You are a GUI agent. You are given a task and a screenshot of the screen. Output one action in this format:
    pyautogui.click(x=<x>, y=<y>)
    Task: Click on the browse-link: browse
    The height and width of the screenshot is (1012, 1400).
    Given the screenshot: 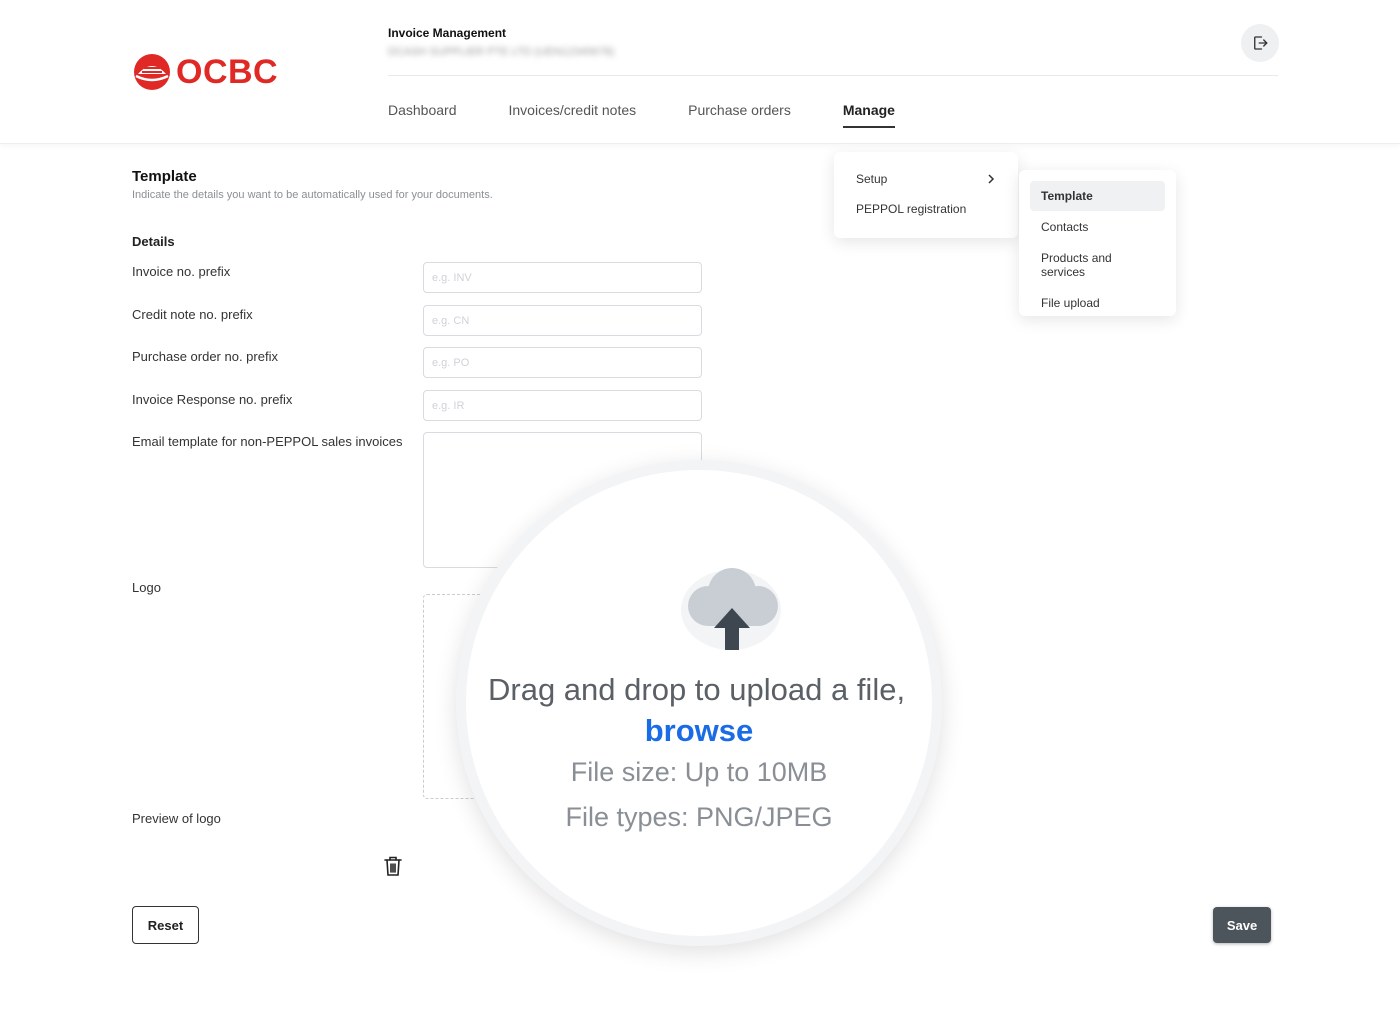 What is the action you would take?
    pyautogui.click(x=699, y=731)
    